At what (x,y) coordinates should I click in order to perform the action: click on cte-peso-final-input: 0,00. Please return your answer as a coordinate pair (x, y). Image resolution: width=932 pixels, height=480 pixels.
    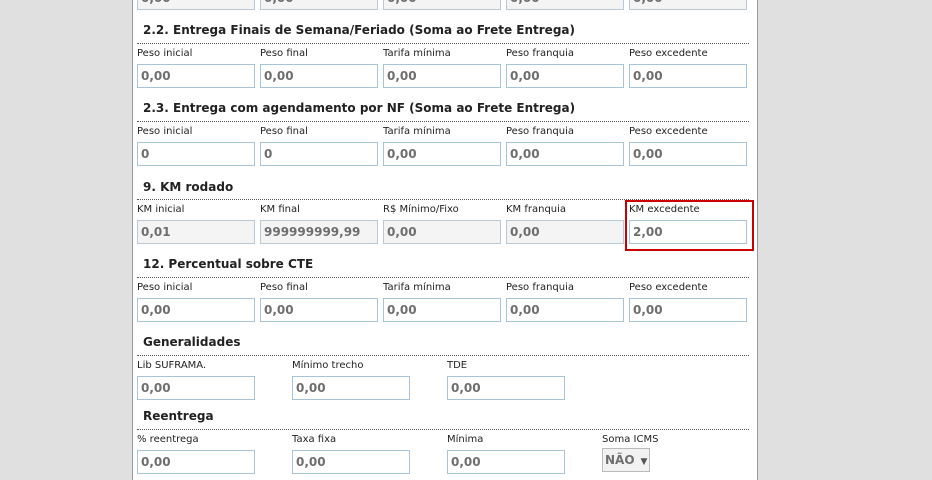
    Looking at the image, I should click on (319, 310).